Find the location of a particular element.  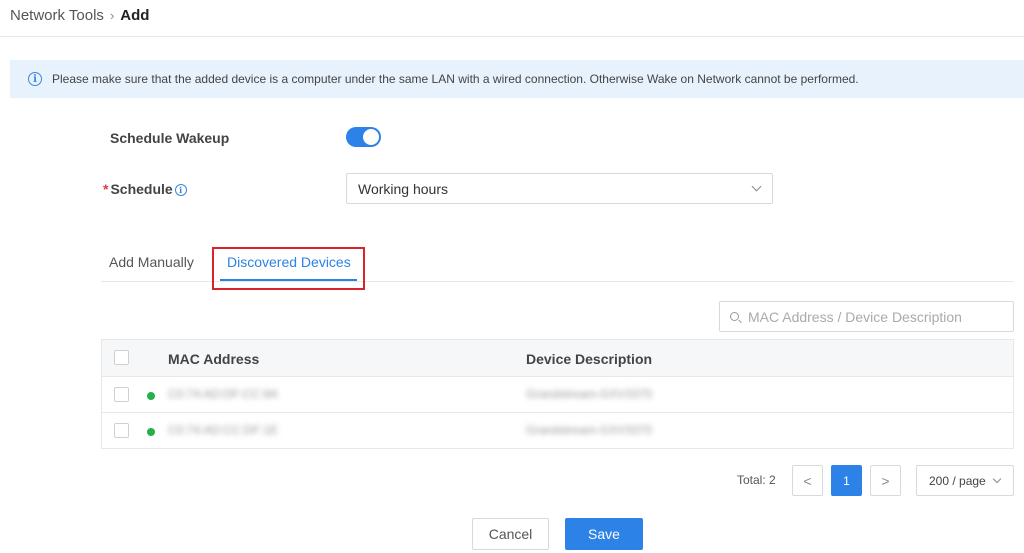

table-row: C0:74:AD:DF:CC:9A Grandstream-GXV3370 is located at coordinates (557, 395).